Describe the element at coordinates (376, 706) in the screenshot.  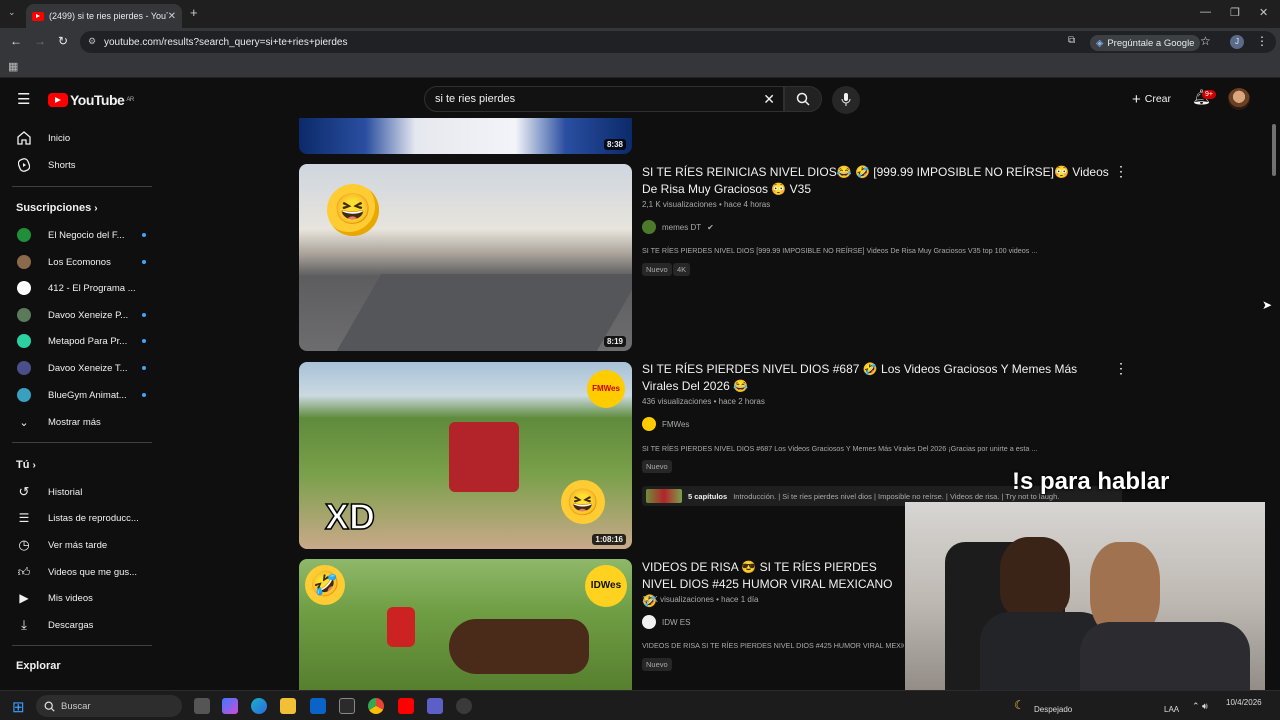
I see `chrome-icon` at that location.